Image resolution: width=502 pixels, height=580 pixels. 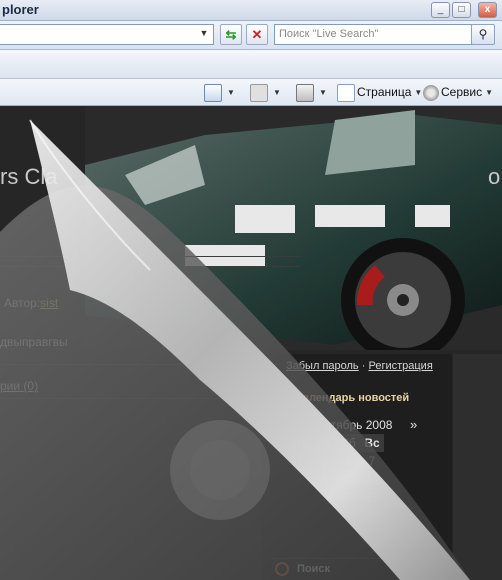 What do you see at coordinates (373, 34) in the screenshot?
I see `search-input: Поиск "Live Search"` at bounding box center [373, 34].